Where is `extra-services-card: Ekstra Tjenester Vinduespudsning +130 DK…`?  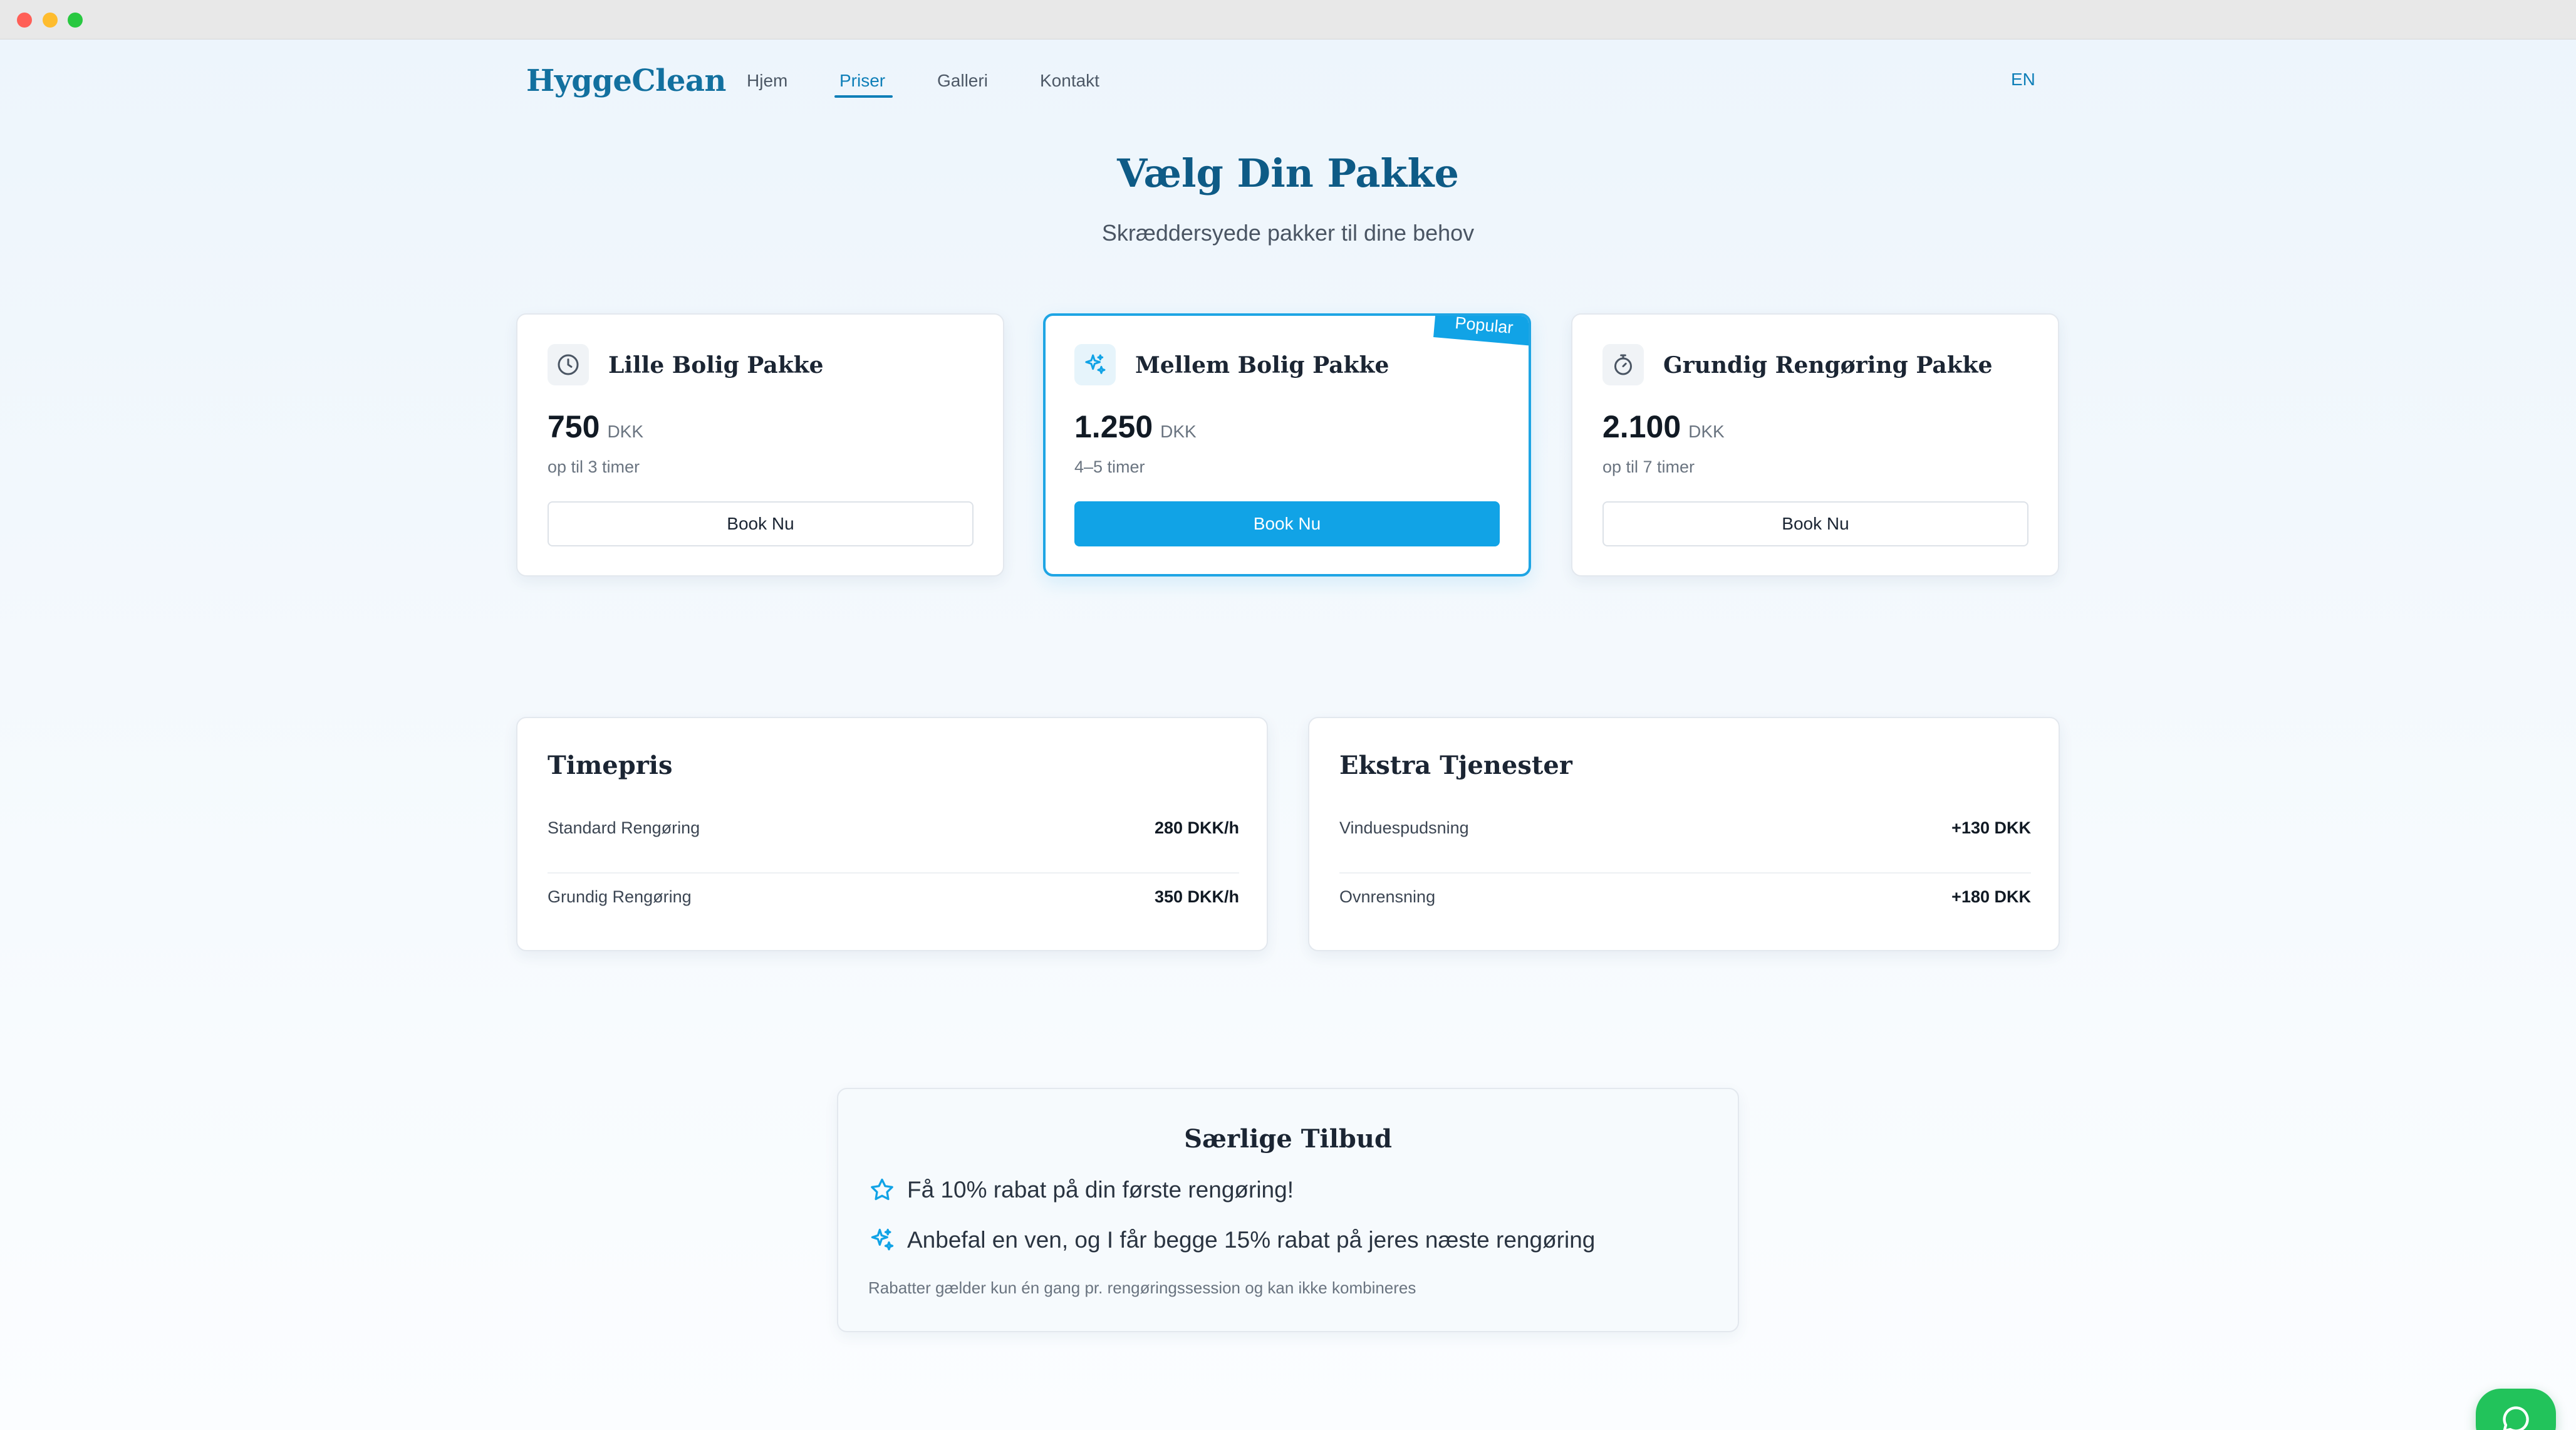 extra-services-card: Ekstra Tjenester Vinduespudsning +130 DK… is located at coordinates (1684, 834).